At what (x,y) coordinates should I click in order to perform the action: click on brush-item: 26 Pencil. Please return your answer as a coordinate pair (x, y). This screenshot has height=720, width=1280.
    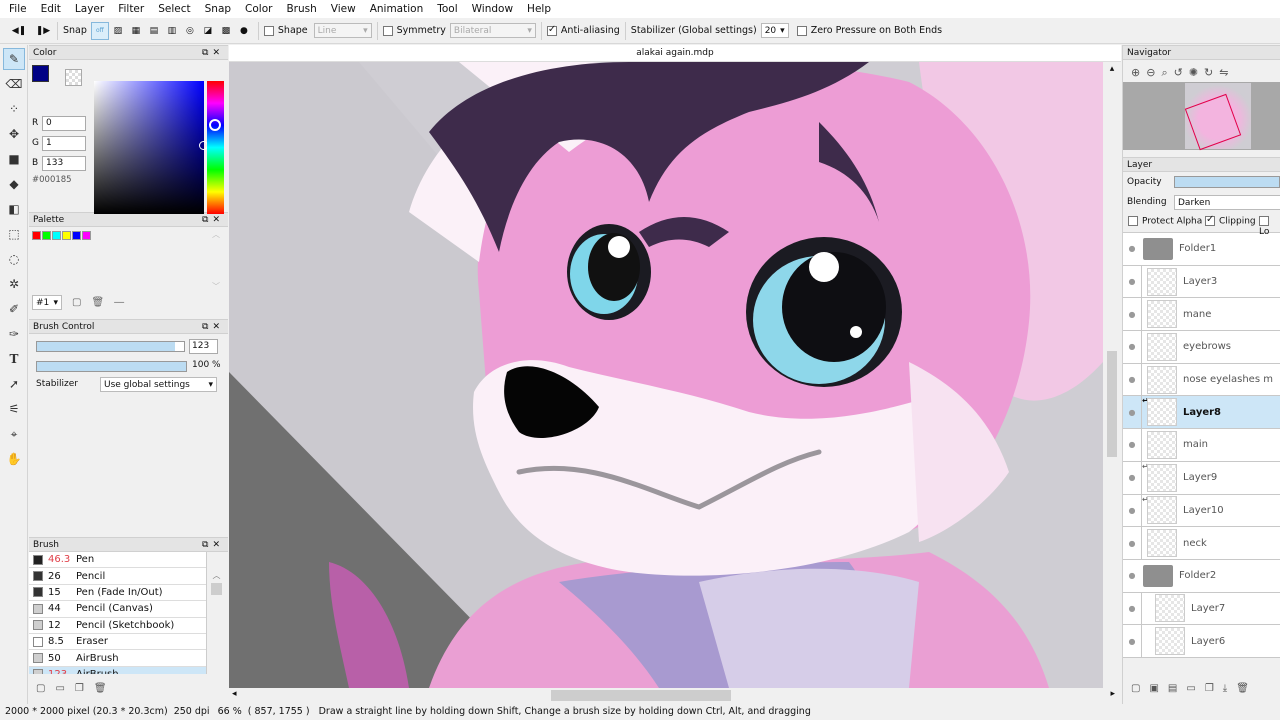
    Looking at the image, I should click on (117, 576).